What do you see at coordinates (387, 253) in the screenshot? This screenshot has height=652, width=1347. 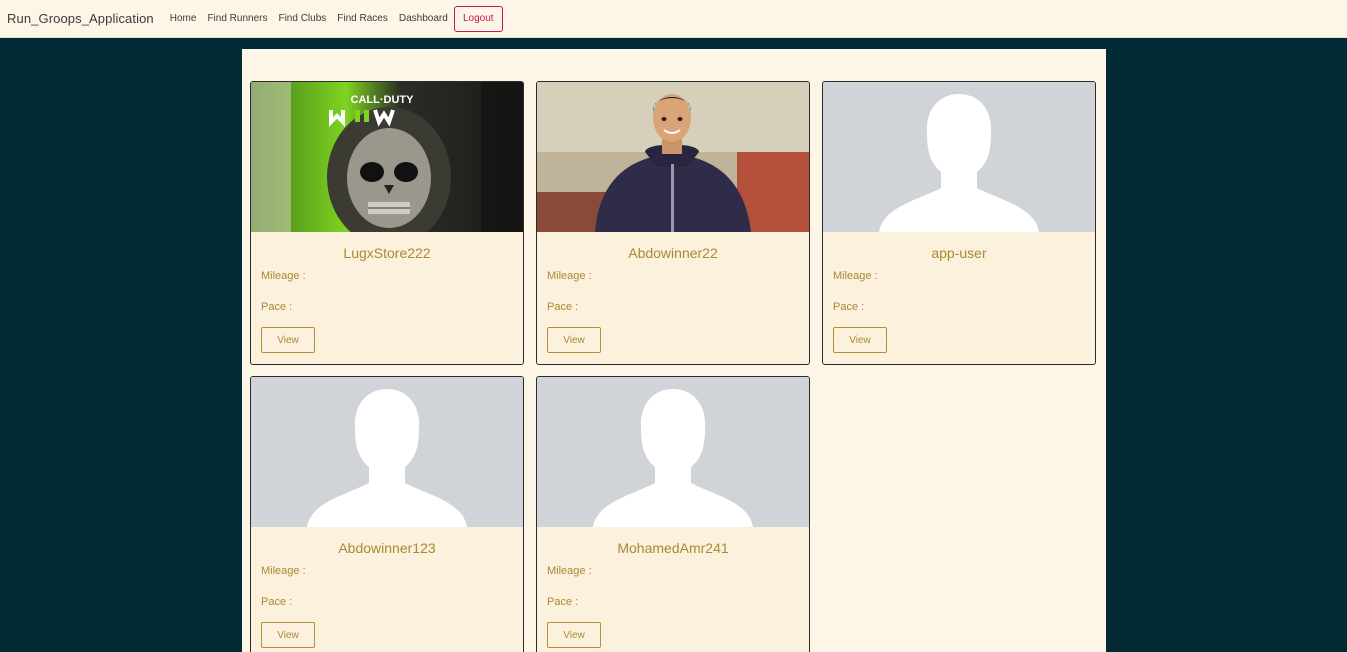 I see `runner-name: LugxStore222` at bounding box center [387, 253].